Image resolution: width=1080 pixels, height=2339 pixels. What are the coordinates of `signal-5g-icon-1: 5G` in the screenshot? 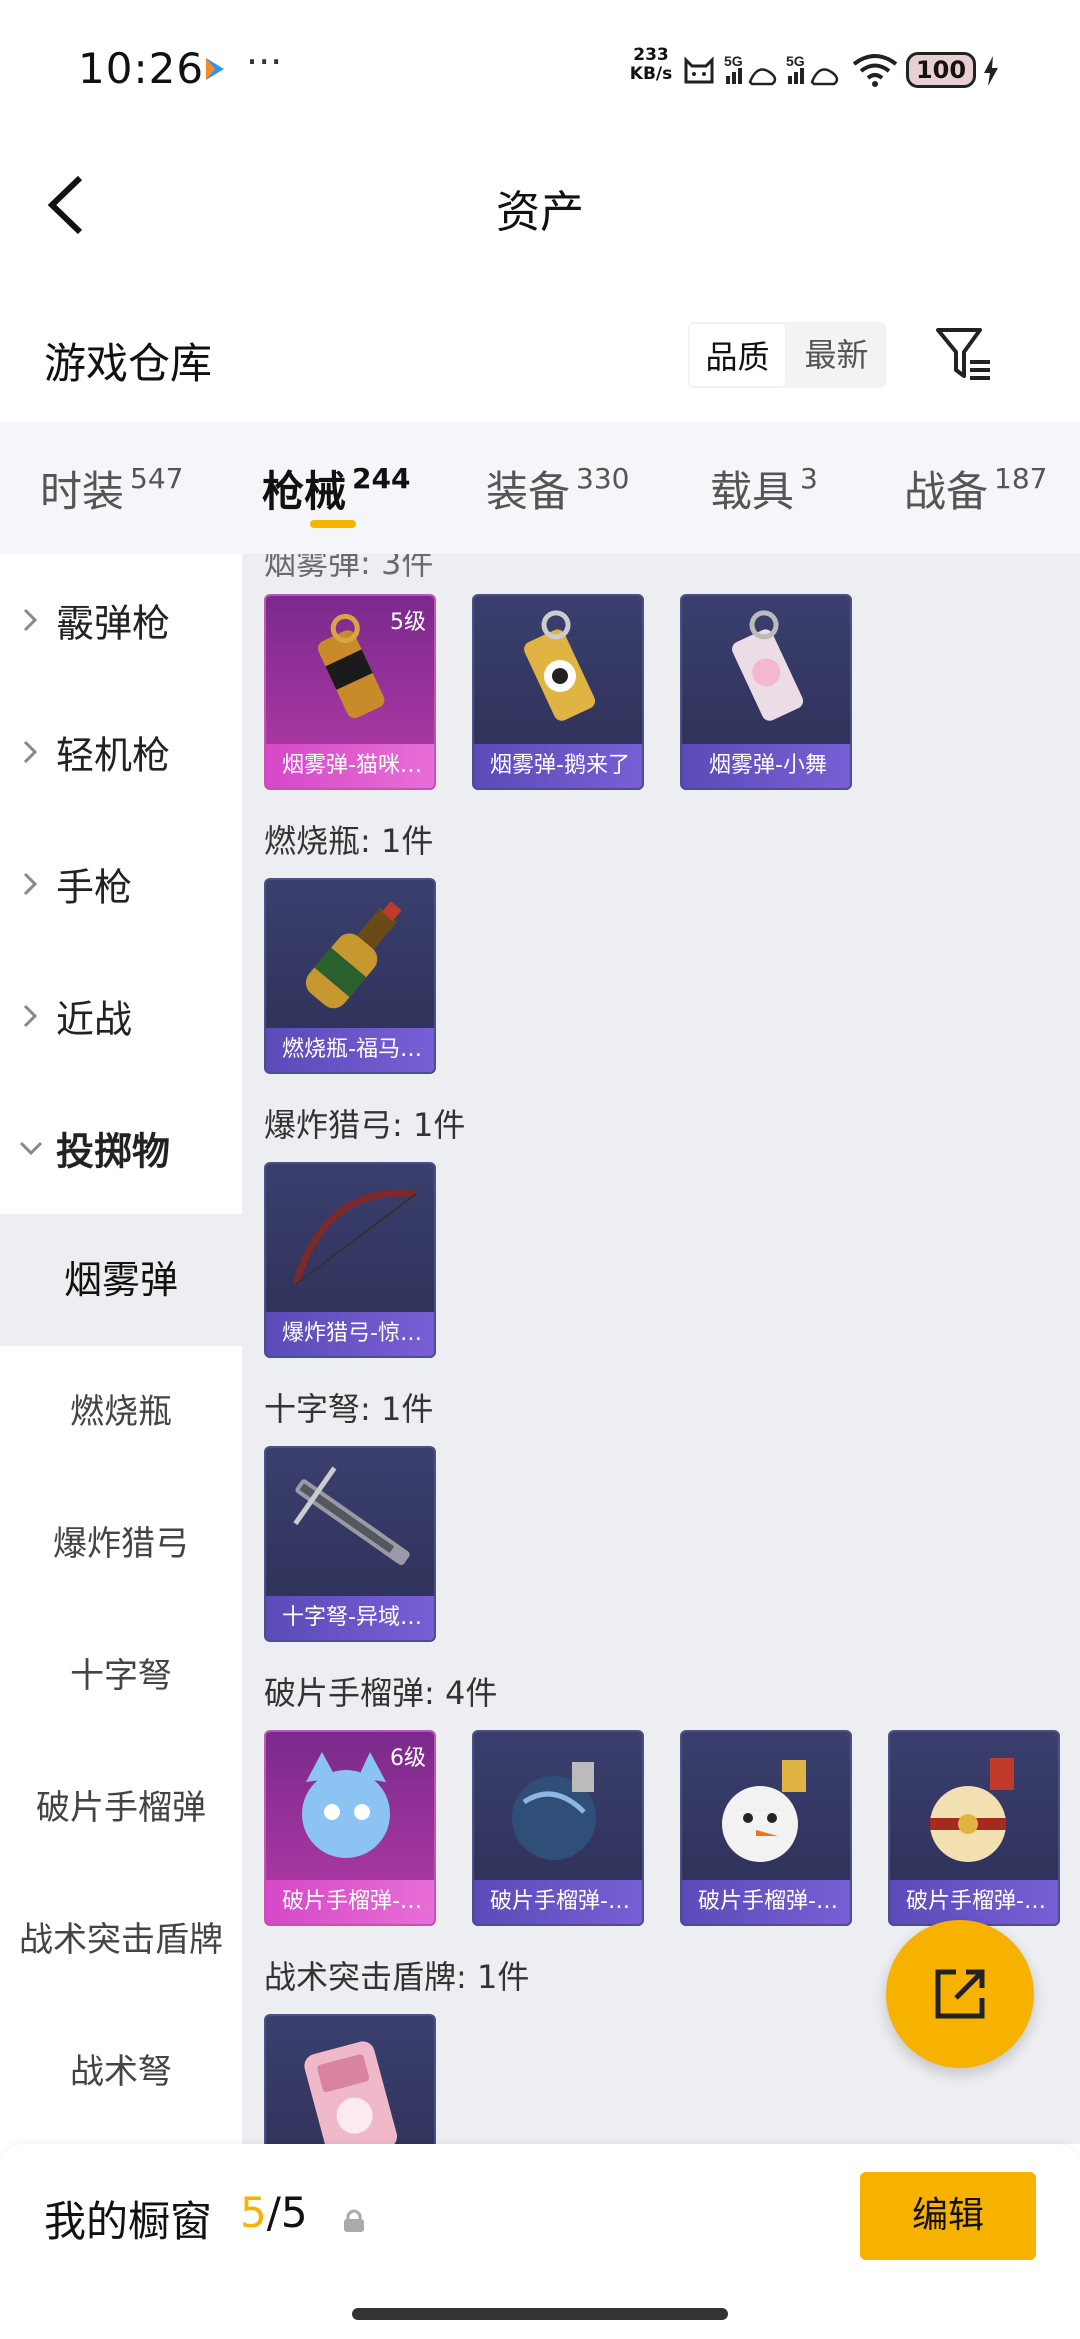 It's located at (750, 69).